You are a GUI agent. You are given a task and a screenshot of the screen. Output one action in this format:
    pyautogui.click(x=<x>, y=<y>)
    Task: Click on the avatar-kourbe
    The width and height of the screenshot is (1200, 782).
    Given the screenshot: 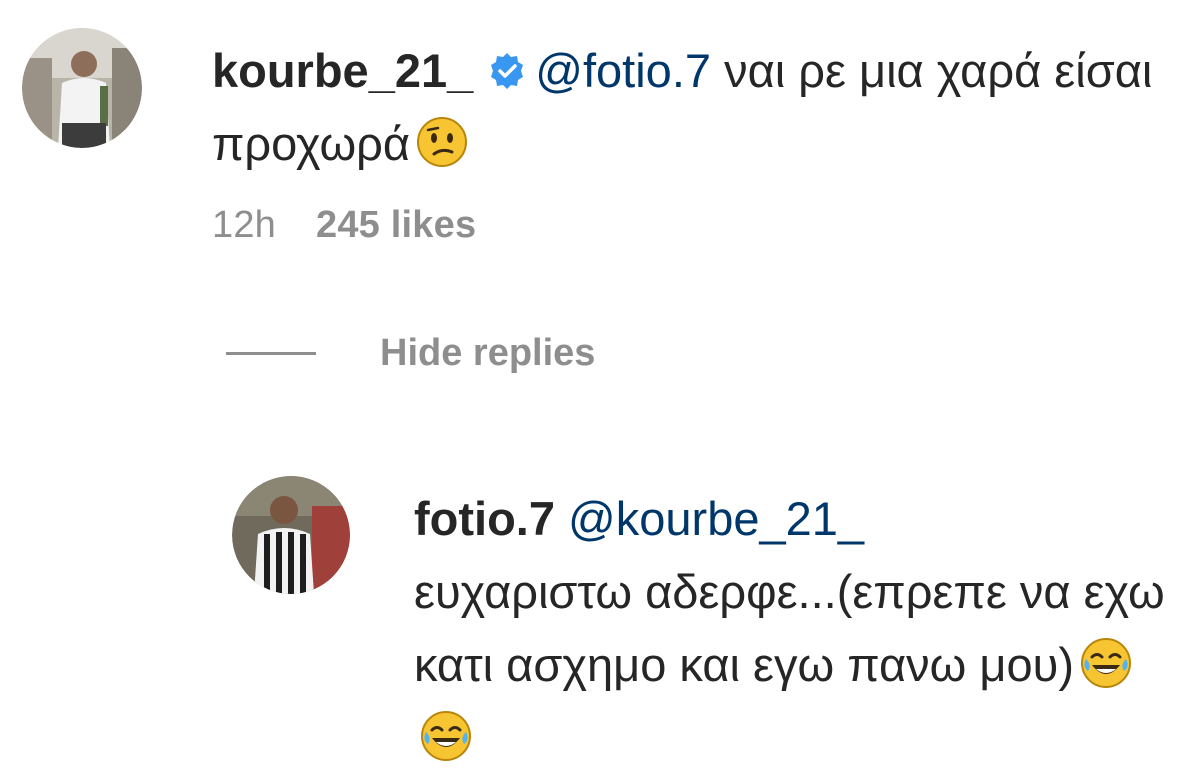 What is the action you would take?
    pyautogui.click(x=82, y=88)
    